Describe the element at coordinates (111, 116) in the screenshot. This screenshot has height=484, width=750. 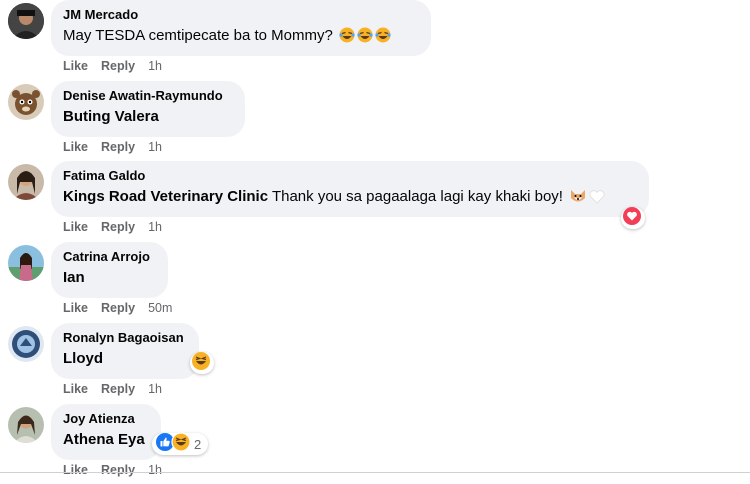
I see `mention-link: Buting Valera` at that location.